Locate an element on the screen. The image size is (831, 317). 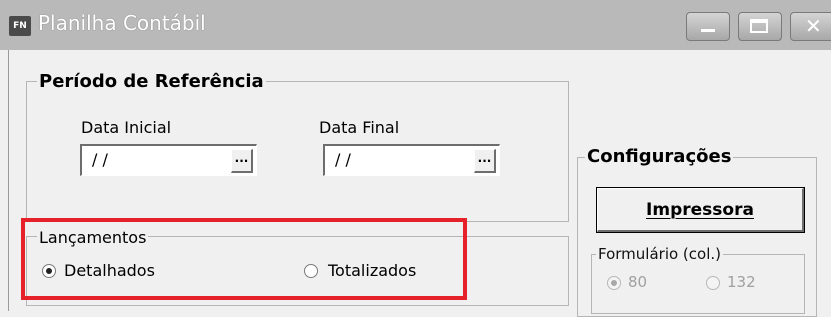
highlight-box is located at coordinates (244, 259).